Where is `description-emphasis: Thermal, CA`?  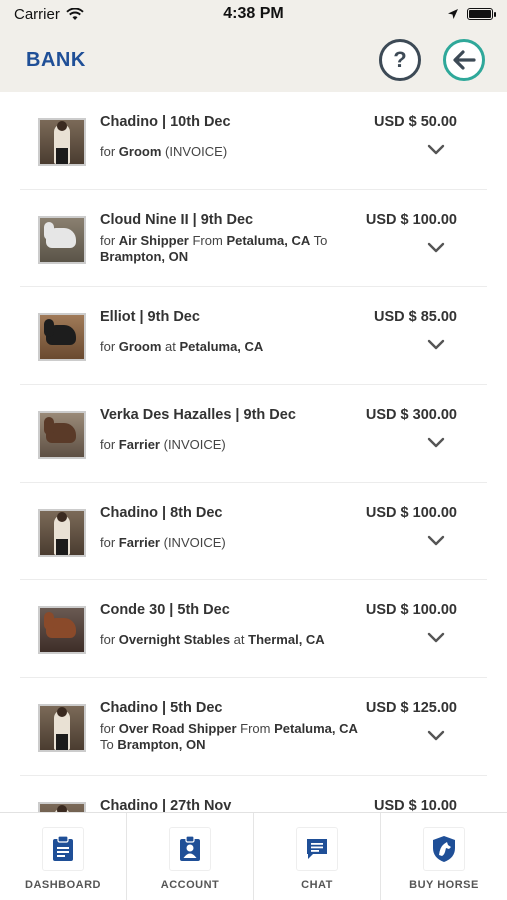
description-emphasis: Thermal, CA is located at coordinates (286, 640).